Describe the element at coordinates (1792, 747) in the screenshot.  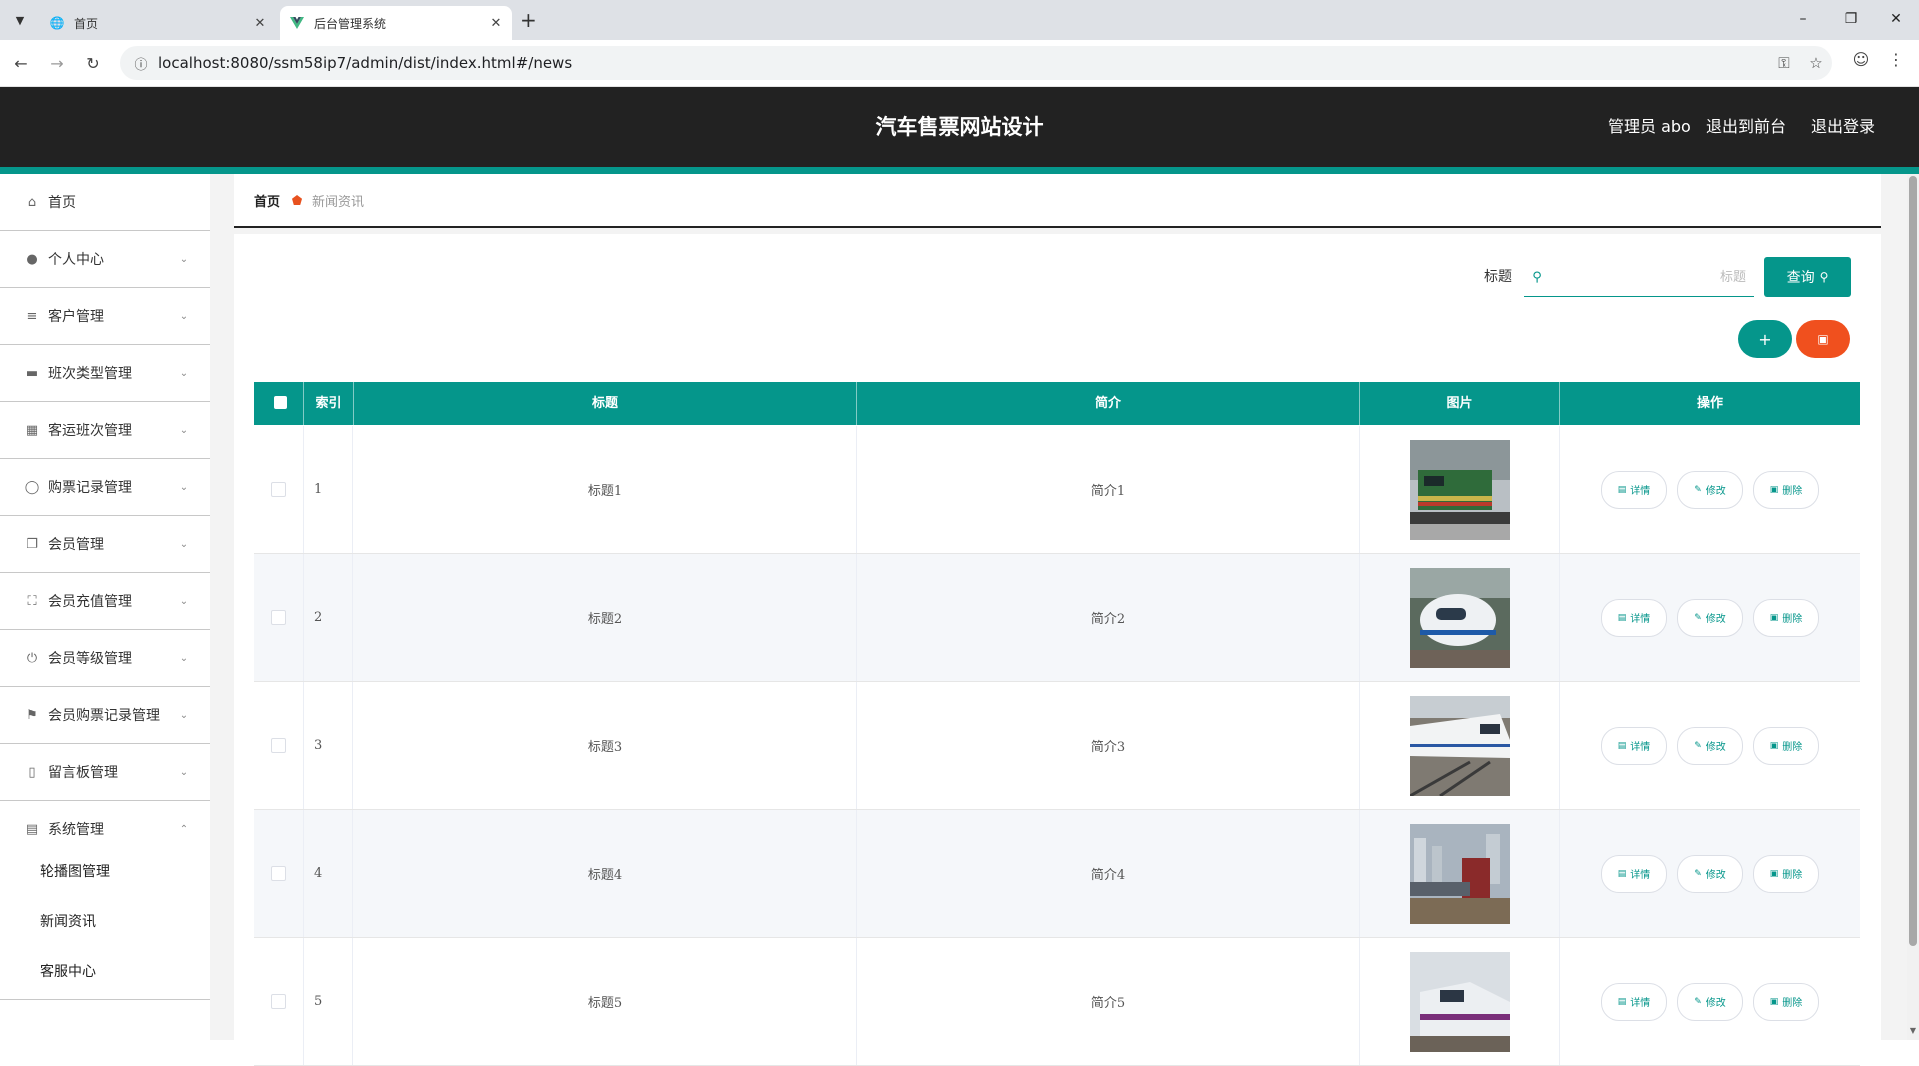
I see `delete-label: 删除` at that location.